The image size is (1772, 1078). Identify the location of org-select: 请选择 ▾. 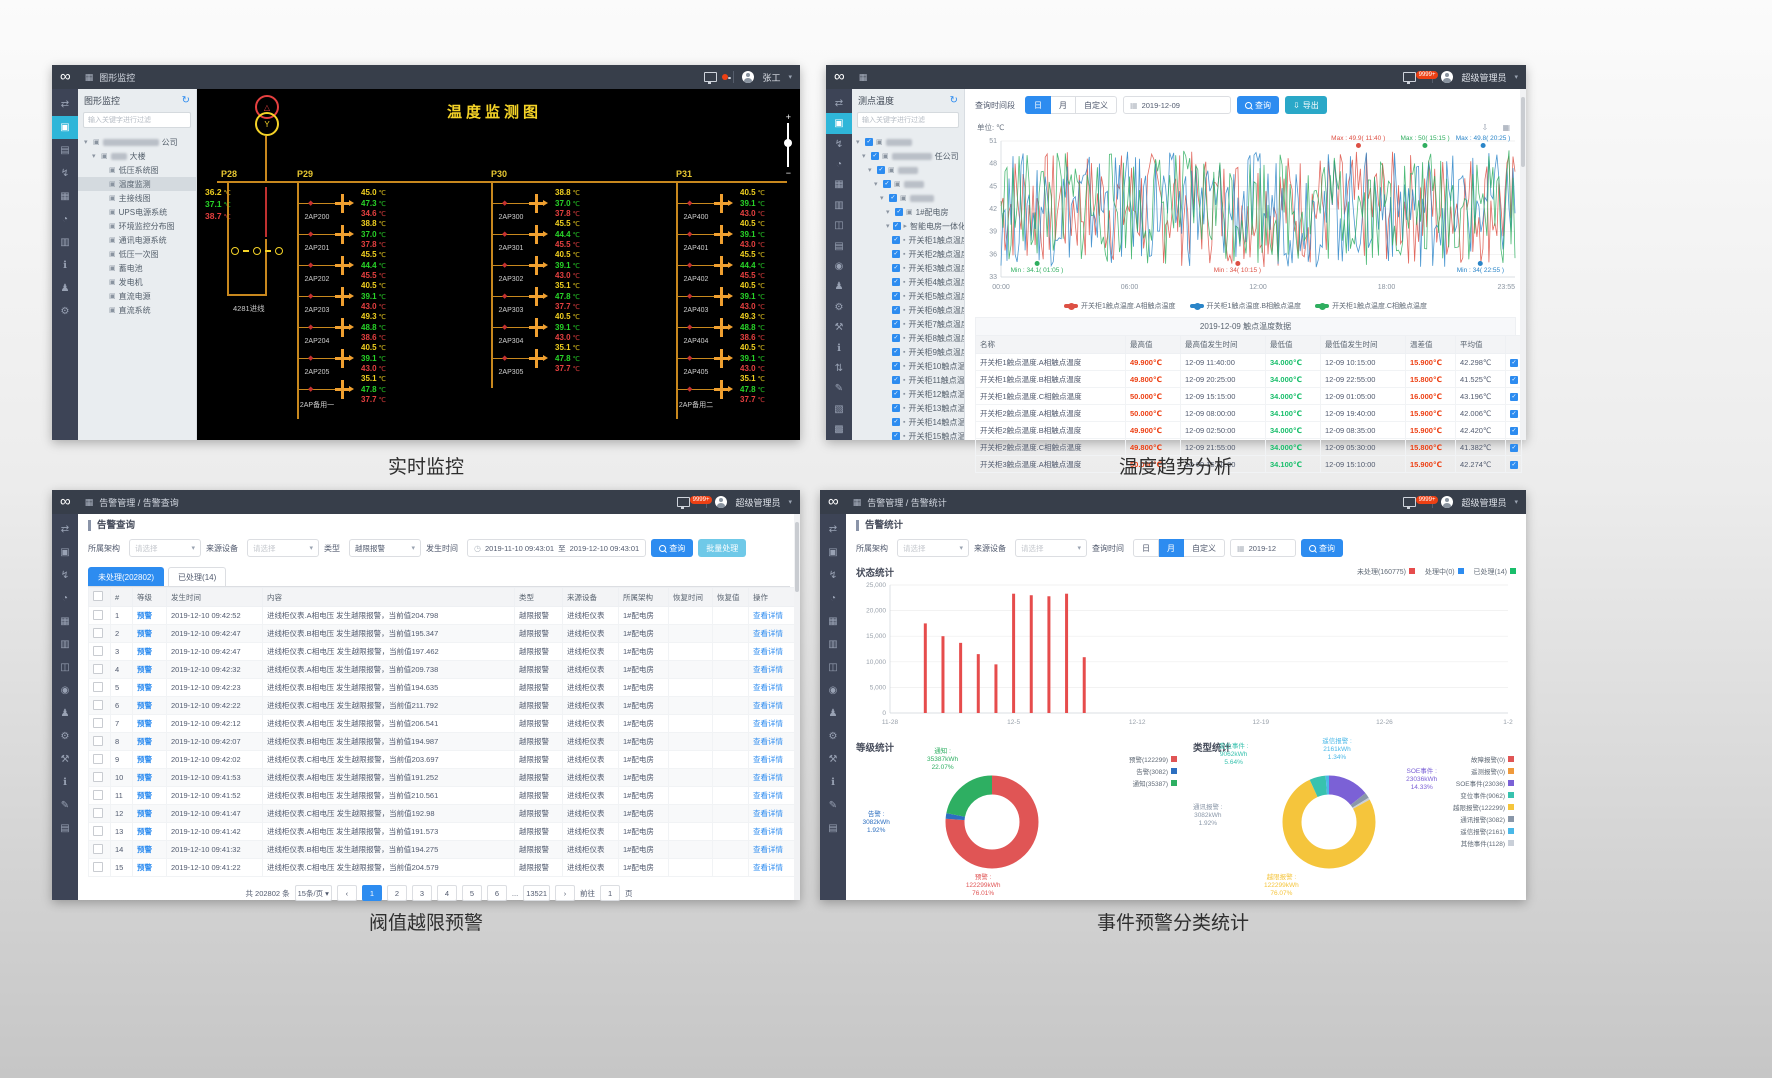
(933, 548).